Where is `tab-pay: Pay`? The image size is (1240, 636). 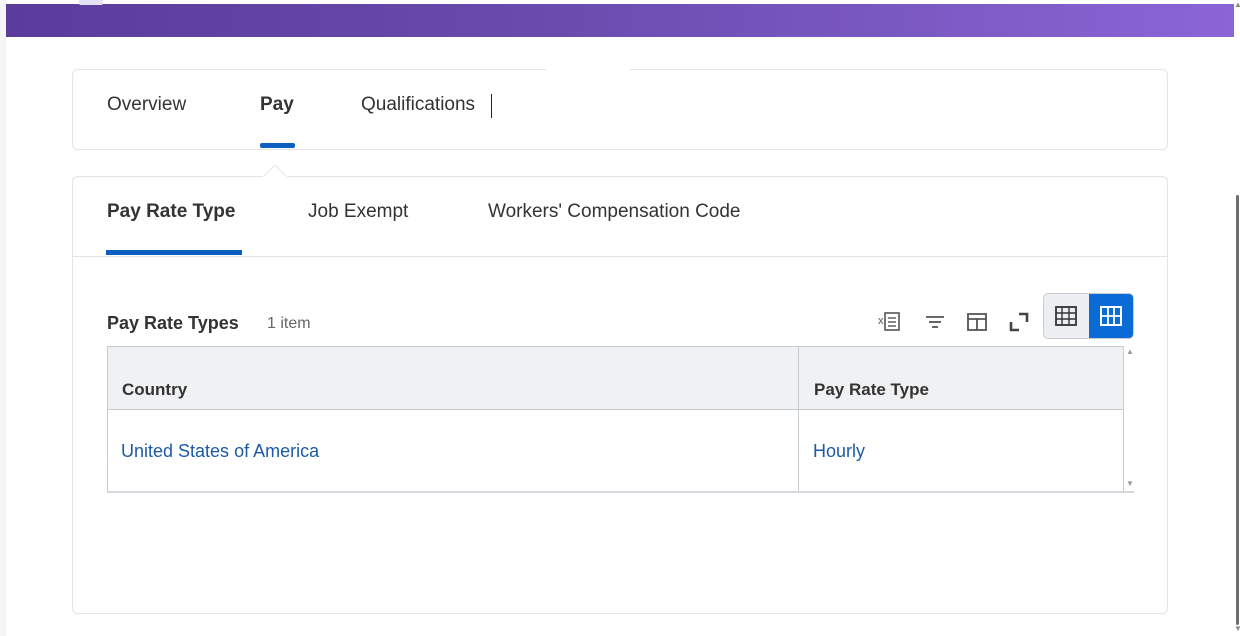 tab-pay: Pay is located at coordinates (277, 105).